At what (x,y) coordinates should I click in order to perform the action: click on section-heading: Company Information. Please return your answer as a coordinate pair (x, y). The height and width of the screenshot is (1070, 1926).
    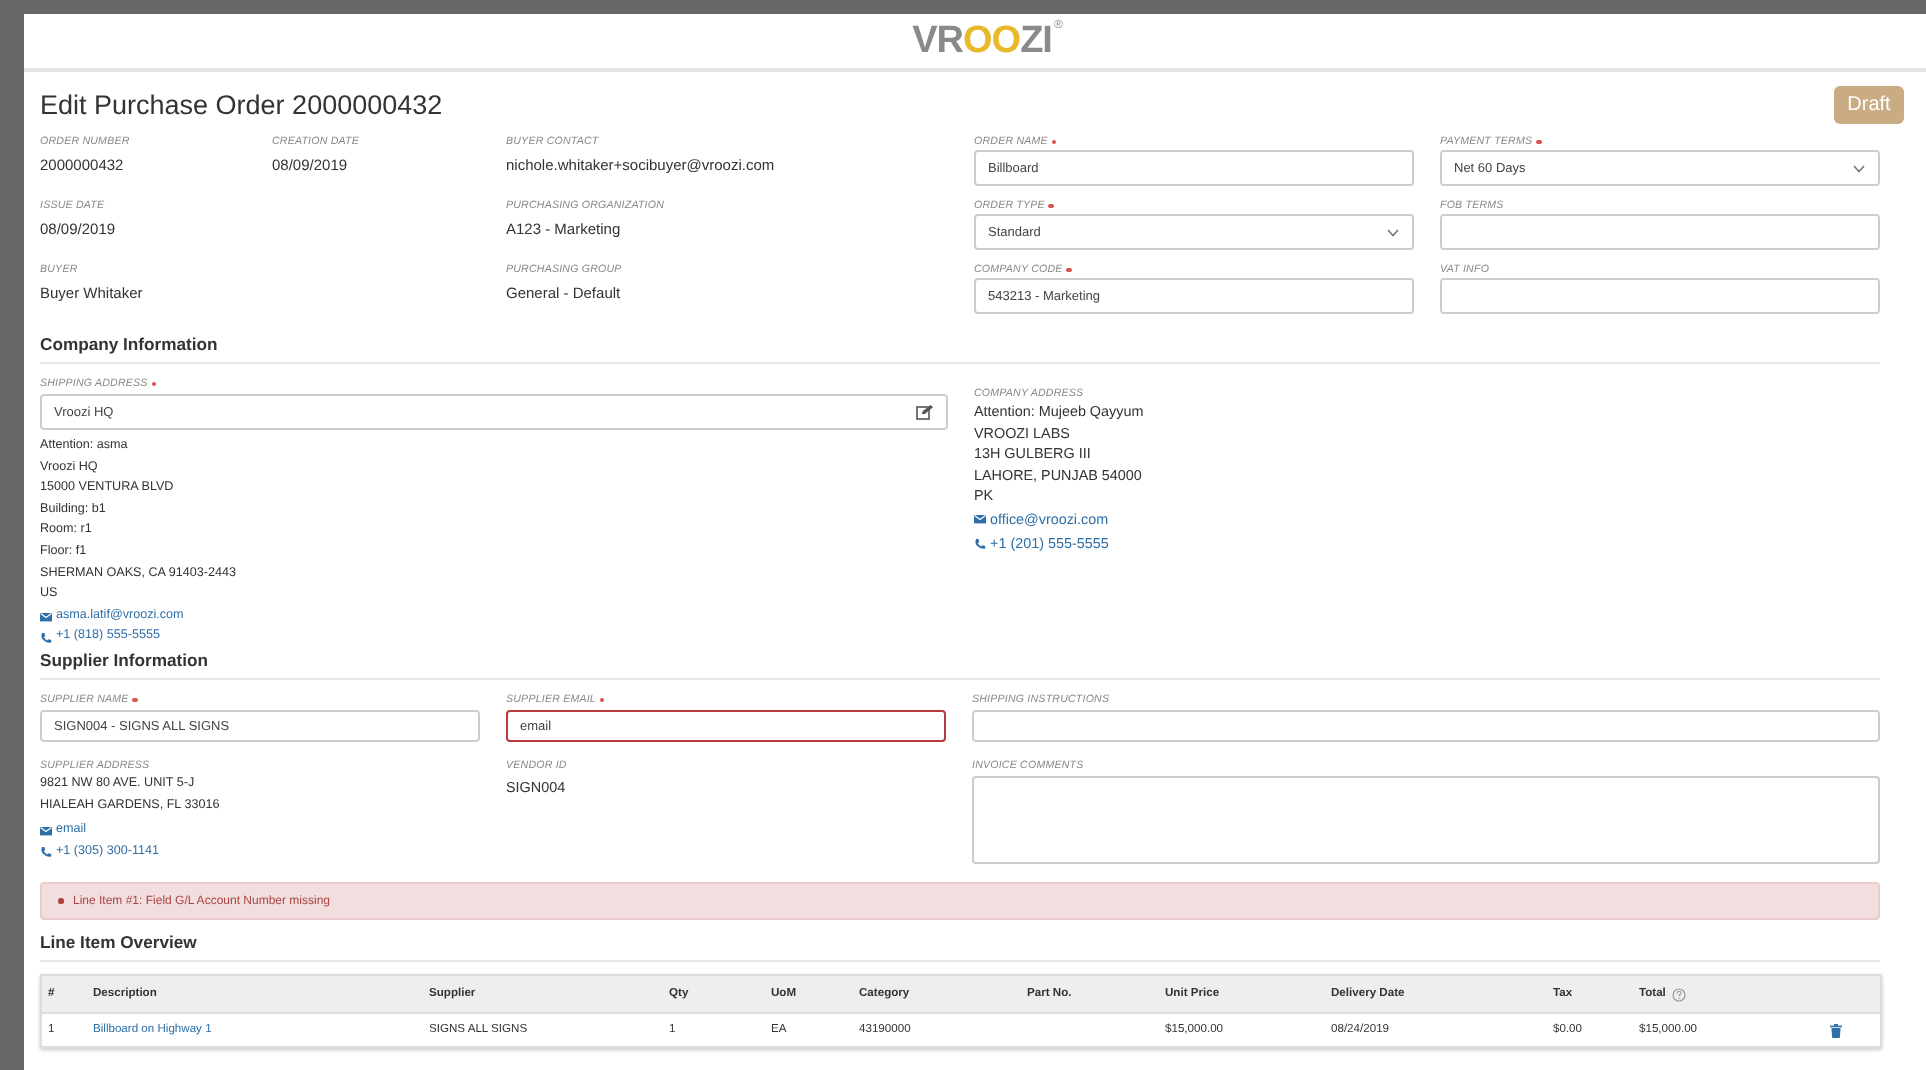
    Looking at the image, I should click on (129, 344).